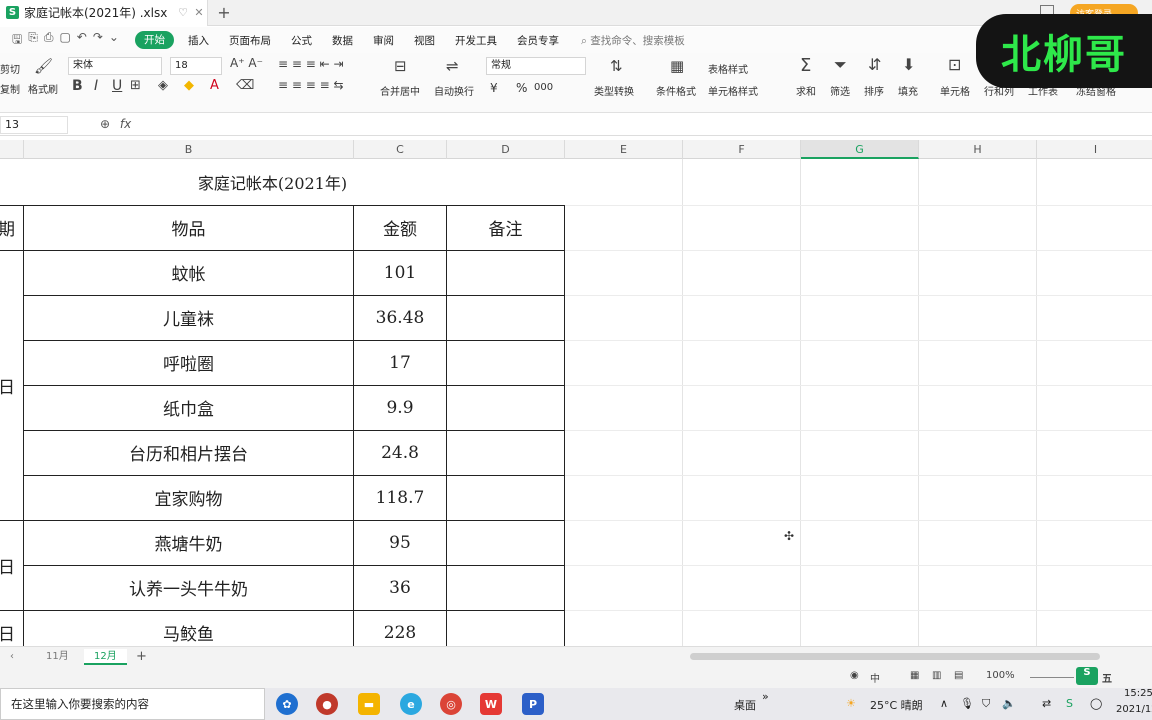  Describe the element at coordinates (840, 90) in the screenshot. I see `filter-button: 筛选` at that location.